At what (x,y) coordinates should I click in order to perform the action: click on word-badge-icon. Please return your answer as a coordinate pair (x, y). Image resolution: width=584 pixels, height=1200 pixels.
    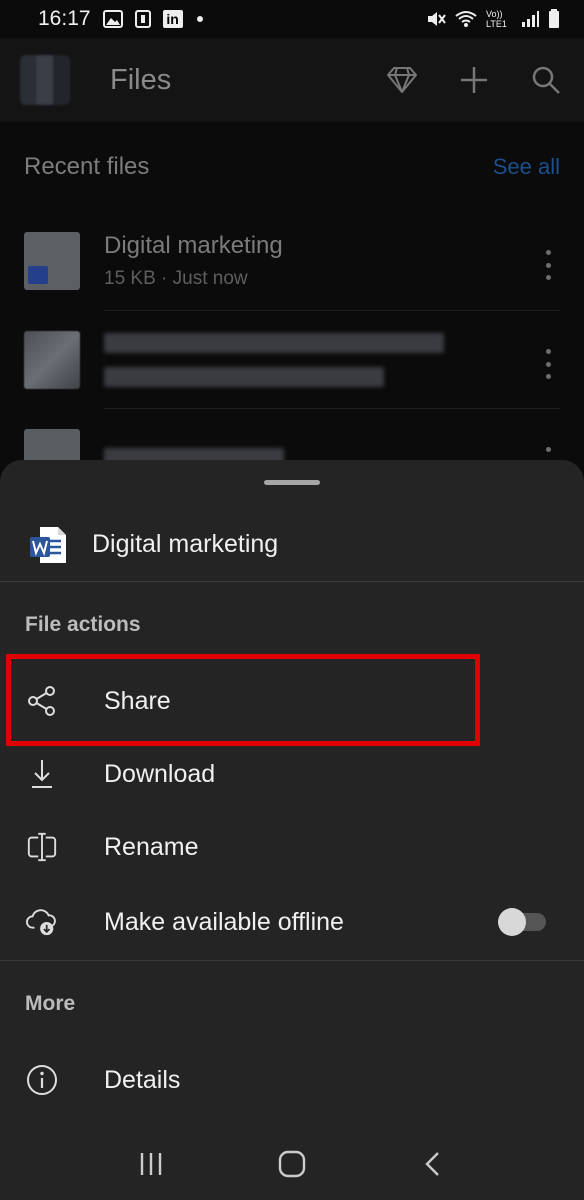
    Looking at the image, I should click on (38, 275).